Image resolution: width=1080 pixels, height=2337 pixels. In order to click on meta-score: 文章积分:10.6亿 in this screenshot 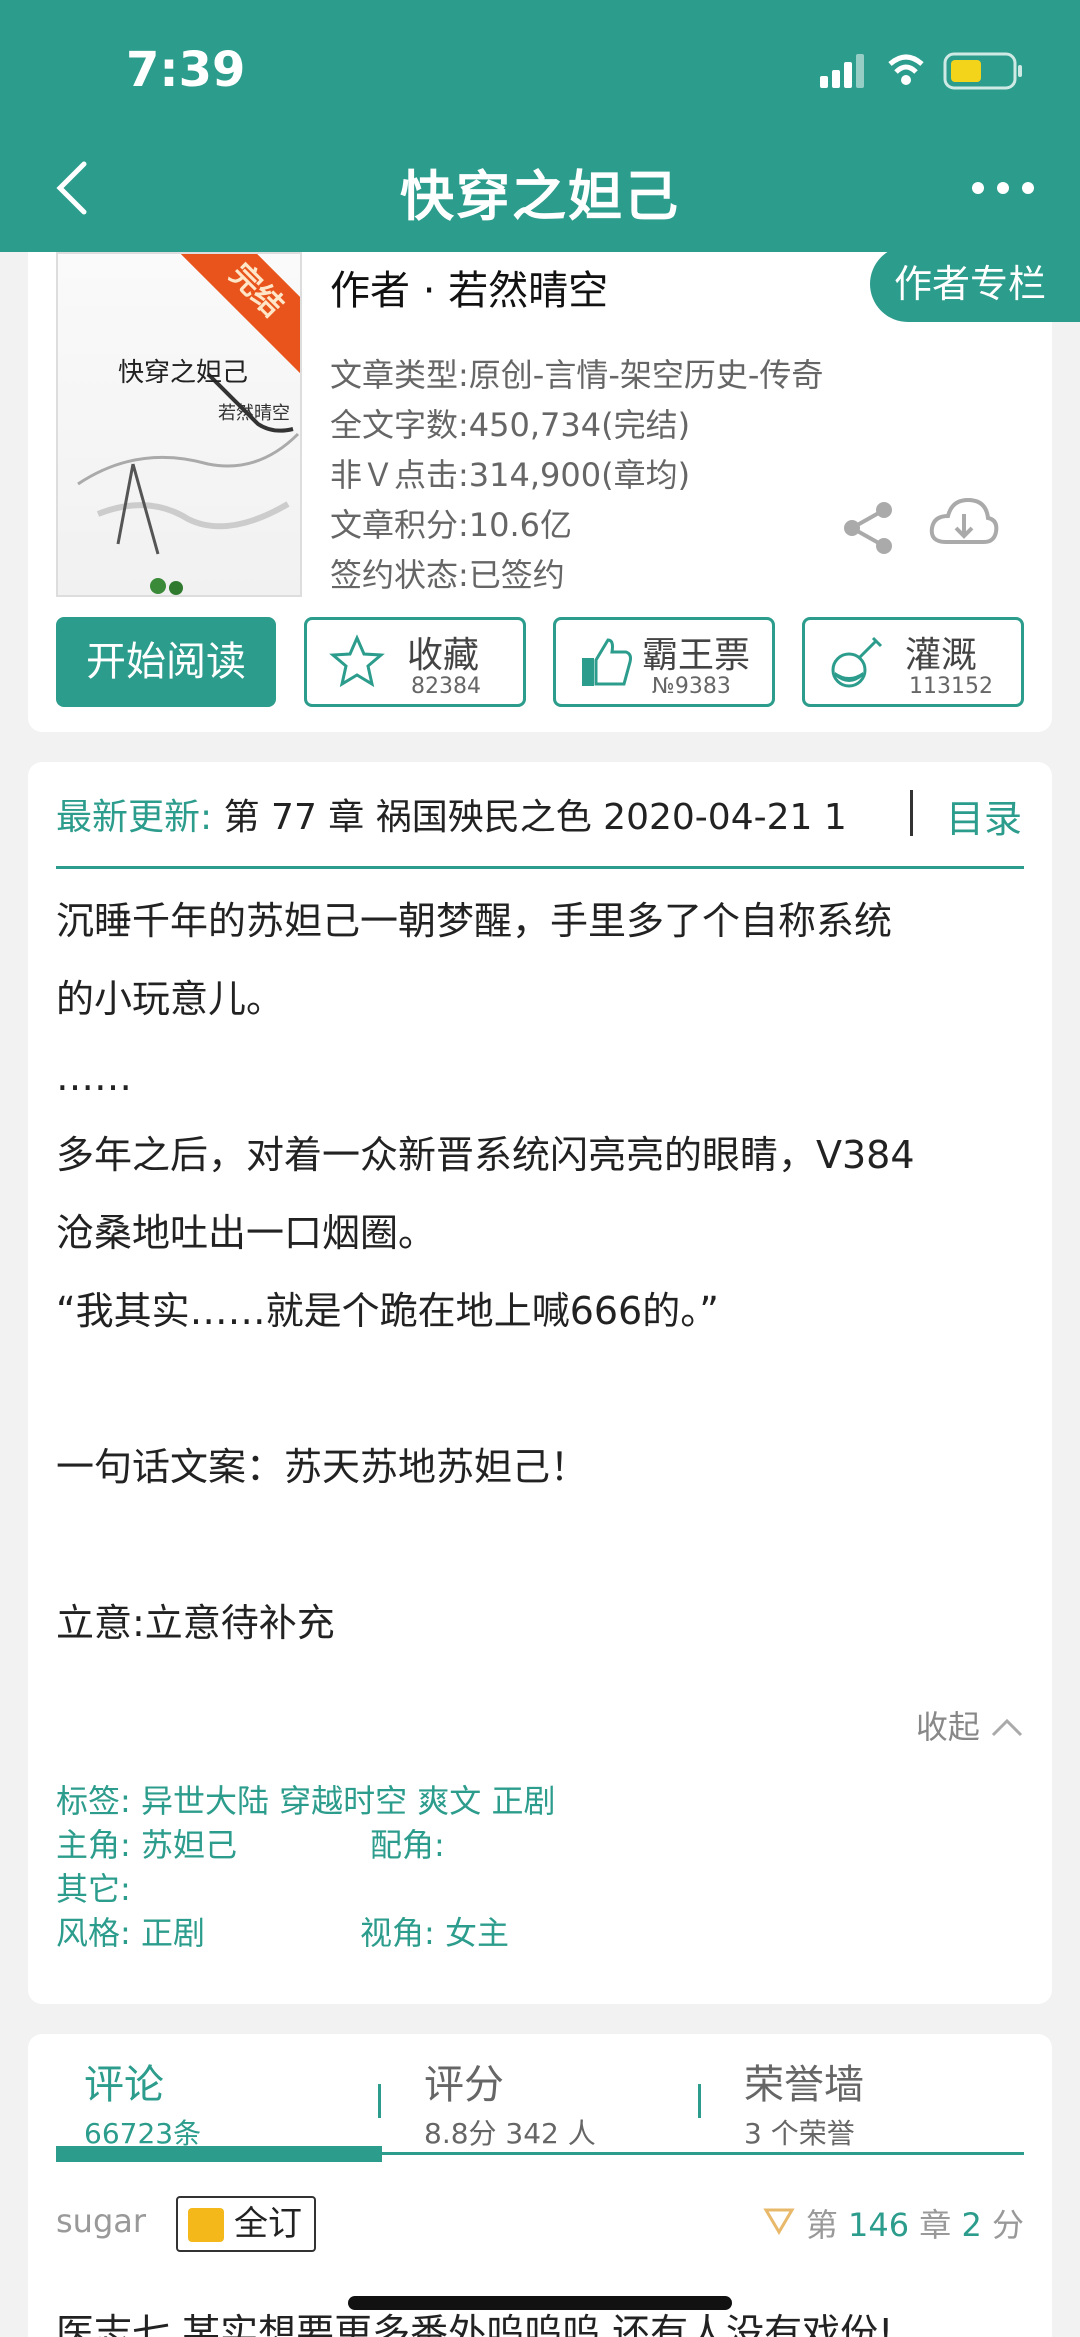, I will do `click(451, 525)`.